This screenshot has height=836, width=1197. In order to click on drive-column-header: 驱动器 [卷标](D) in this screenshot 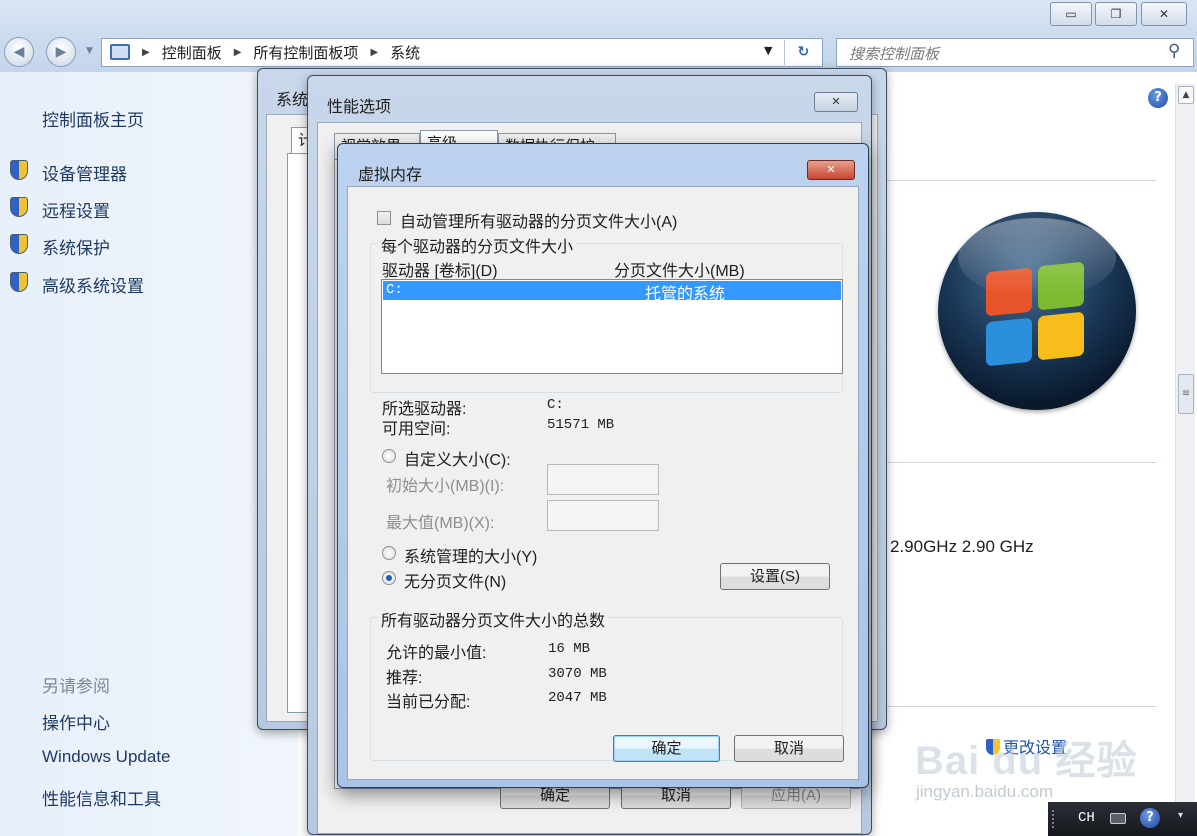, I will do `click(440, 271)`.